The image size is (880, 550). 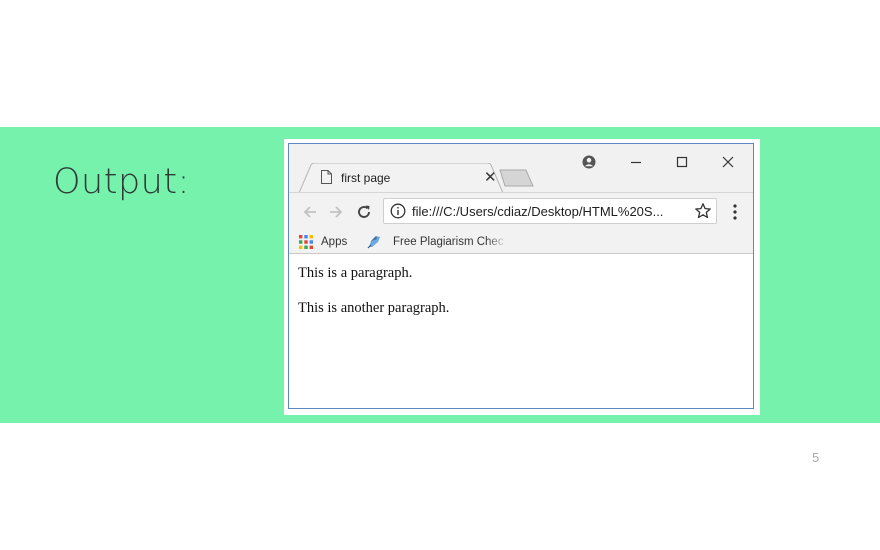 I want to click on new-tab-button, so click(x=517, y=178).